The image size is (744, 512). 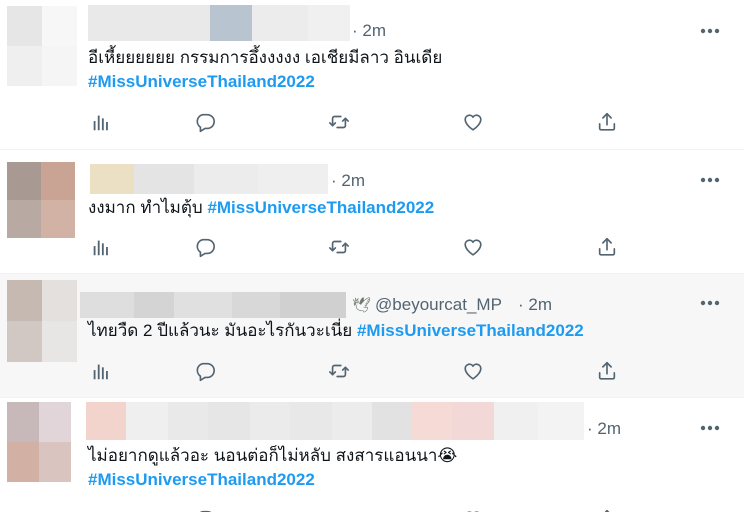 I want to click on tweet-text-line: งงมาก ทำไมตุ้บ, so click(x=148, y=207).